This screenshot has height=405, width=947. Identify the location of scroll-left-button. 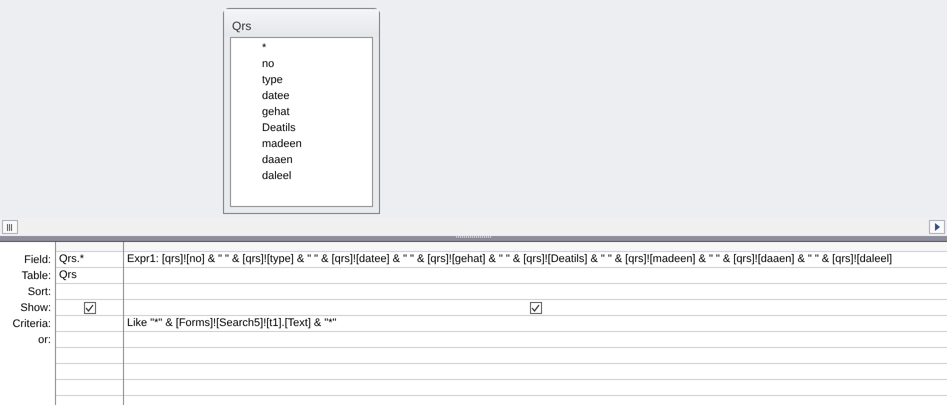
(10, 227).